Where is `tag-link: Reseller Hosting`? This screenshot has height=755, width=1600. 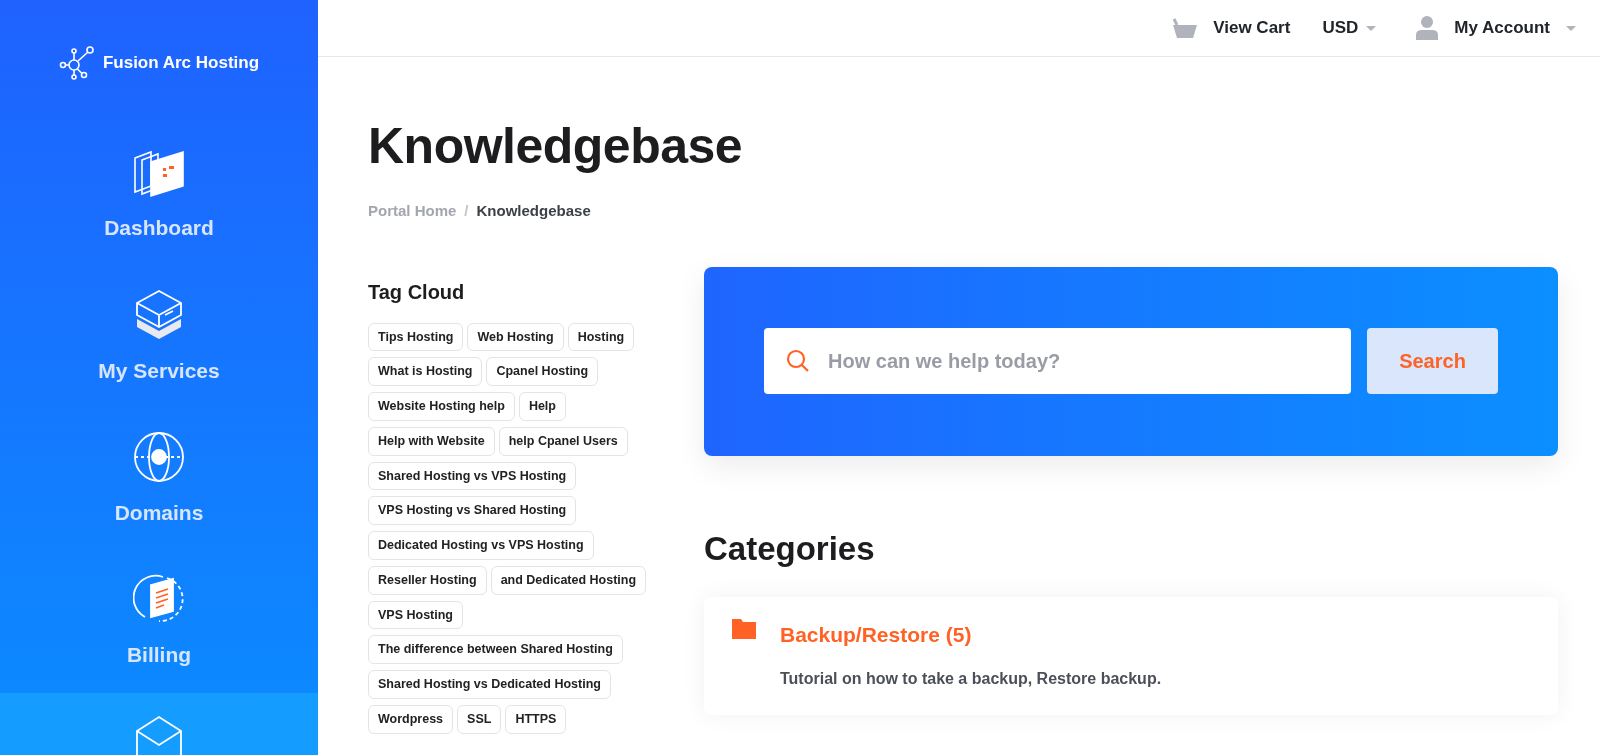
tag-link: Reseller Hosting is located at coordinates (427, 580).